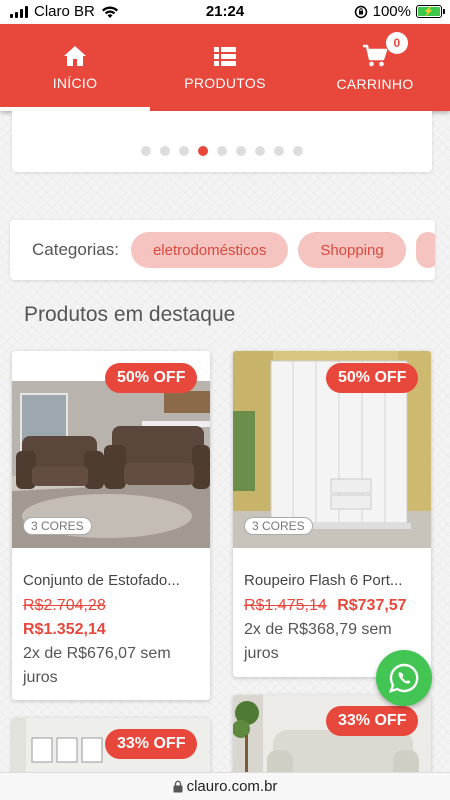  I want to click on browser-url-bar: clauro.com.br, so click(225, 786).